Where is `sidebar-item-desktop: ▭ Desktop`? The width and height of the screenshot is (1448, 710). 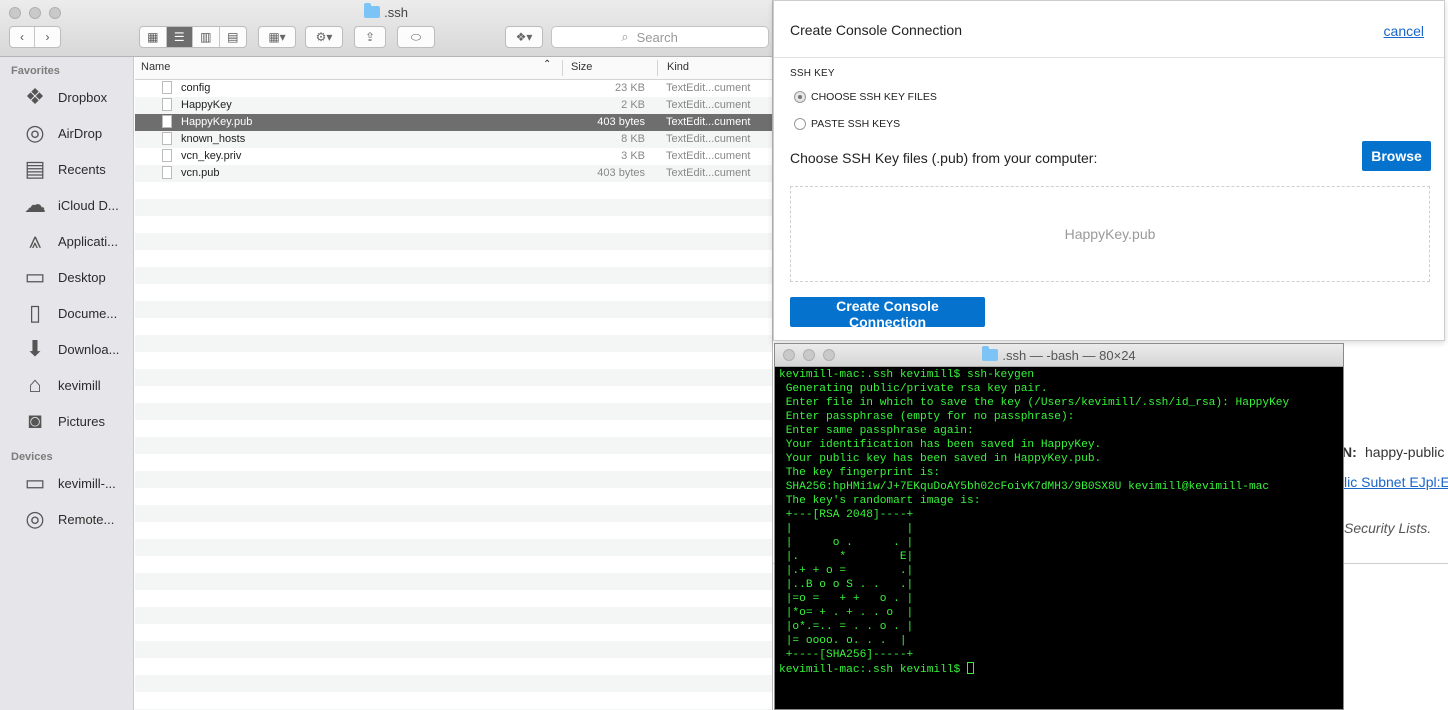 sidebar-item-desktop: ▭ Desktop is located at coordinates (66, 277).